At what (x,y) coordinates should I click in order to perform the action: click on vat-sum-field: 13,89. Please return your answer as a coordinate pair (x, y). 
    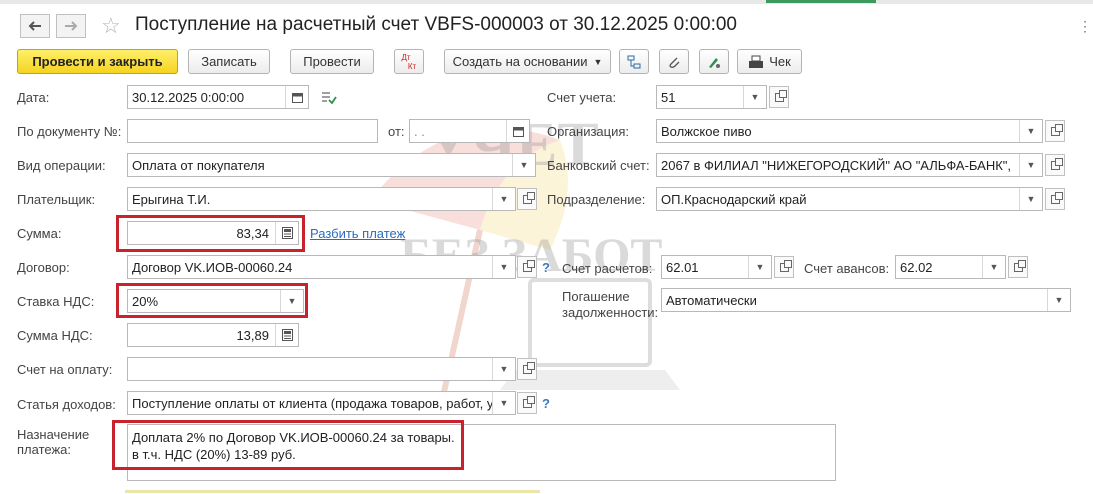
    Looking at the image, I should click on (213, 335).